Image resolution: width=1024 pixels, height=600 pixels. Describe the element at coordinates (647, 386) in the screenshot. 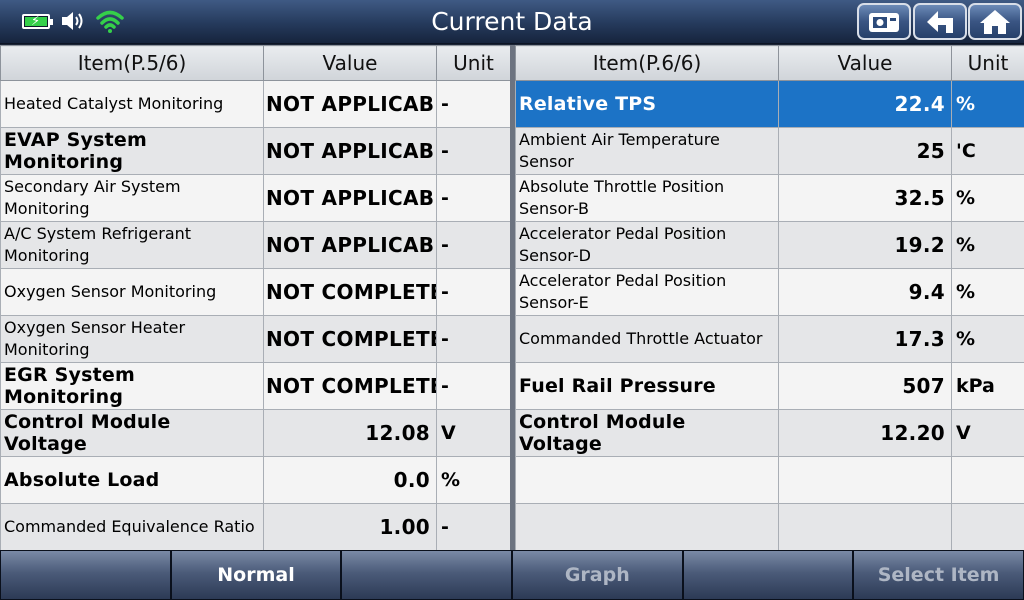

I see `row-item: Fuel Rail Pressure` at that location.